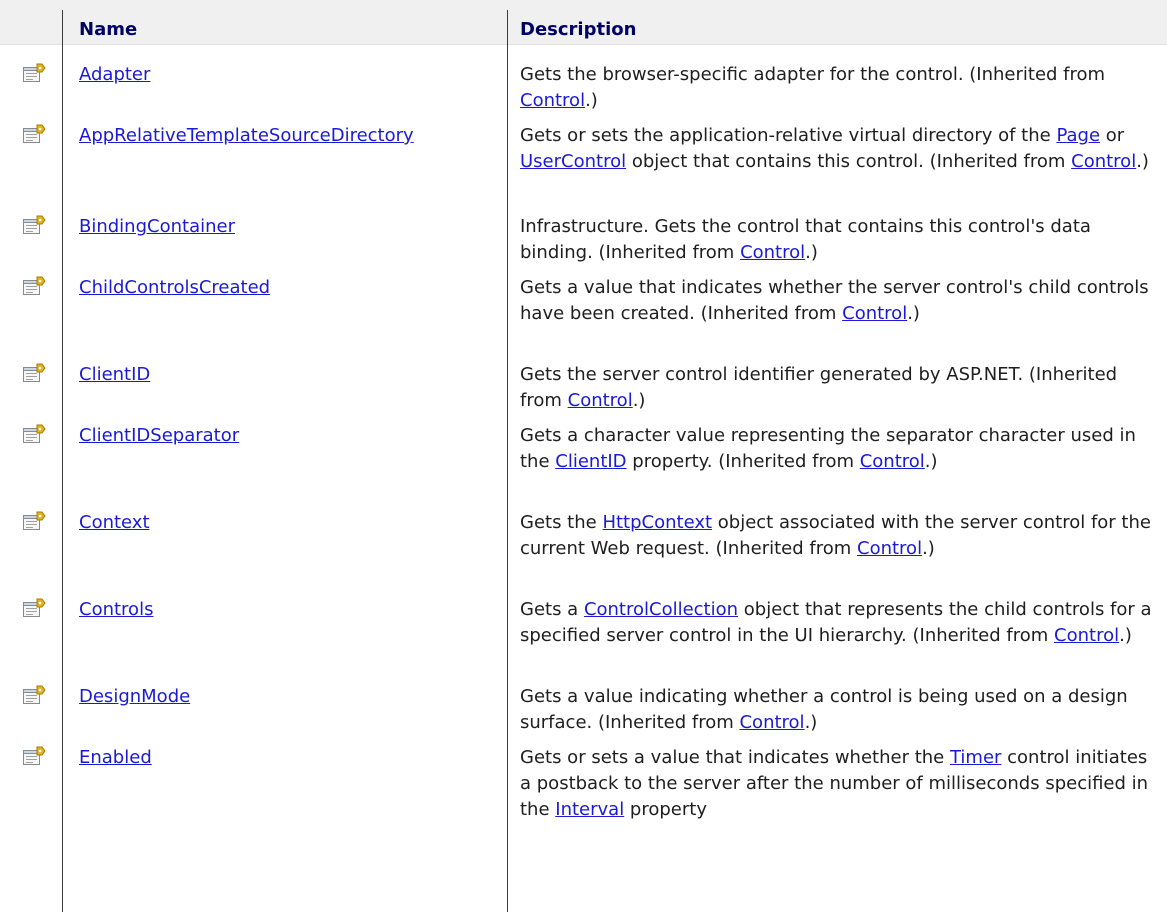 The width and height of the screenshot is (1167, 913). I want to click on column-divider-left, so click(62, 461).